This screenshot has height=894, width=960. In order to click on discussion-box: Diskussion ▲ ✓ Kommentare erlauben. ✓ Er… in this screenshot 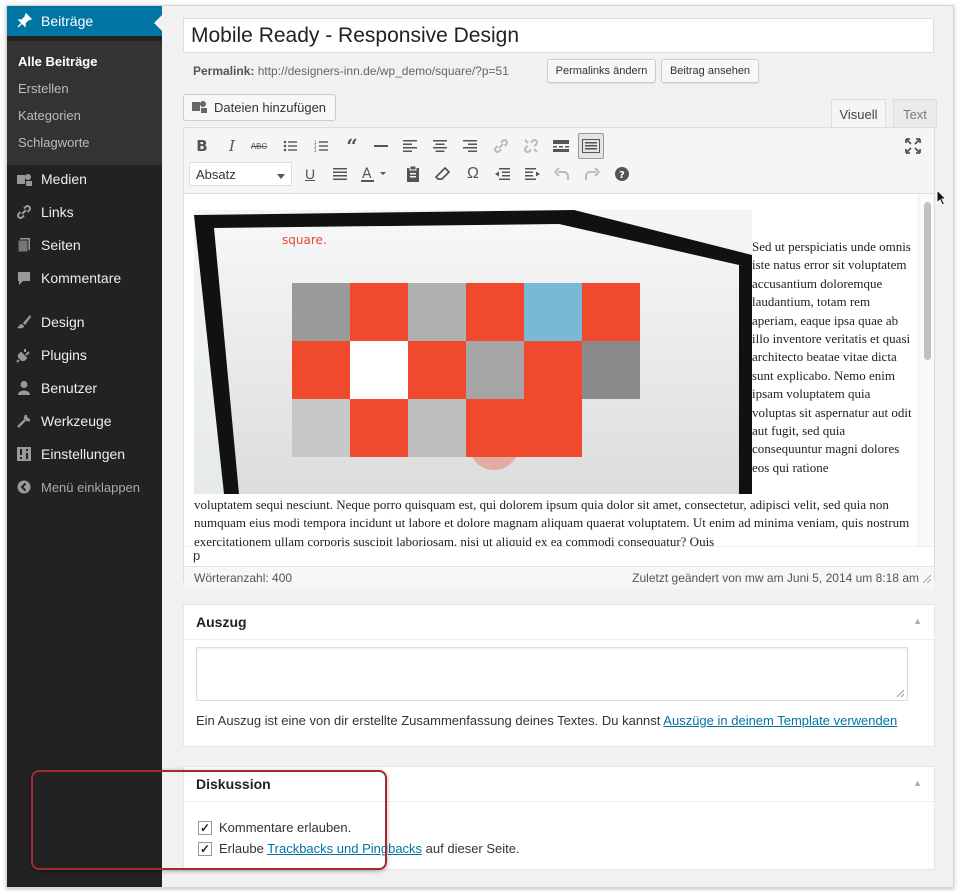, I will do `click(559, 818)`.